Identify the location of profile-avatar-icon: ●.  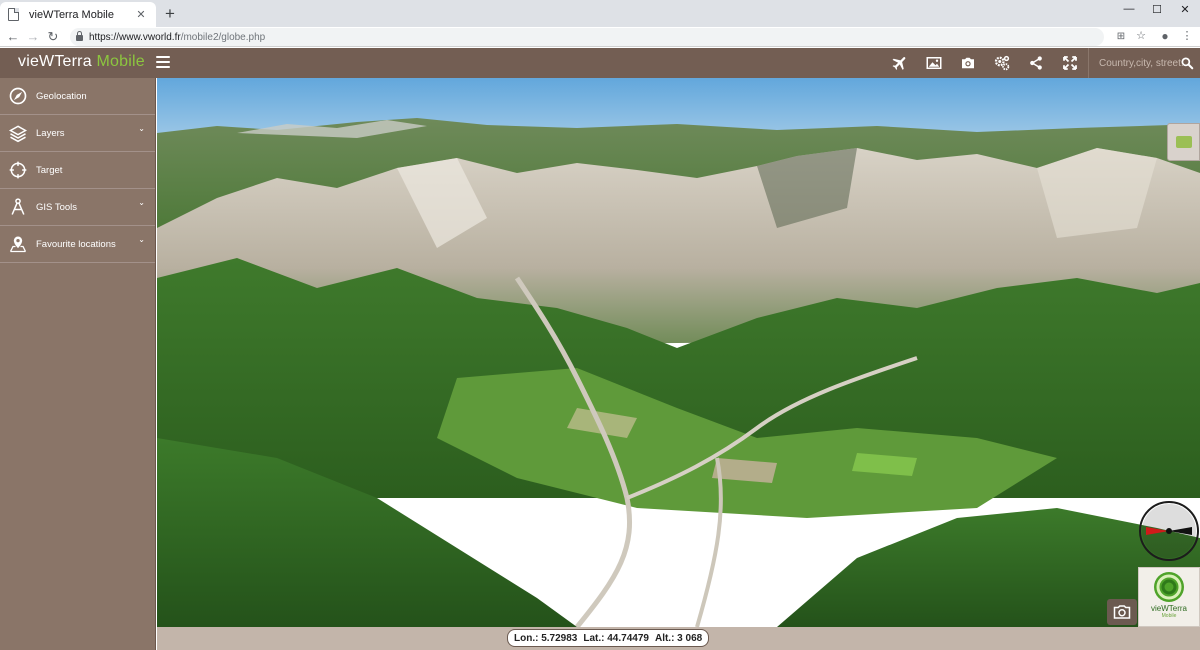
(1165, 36).